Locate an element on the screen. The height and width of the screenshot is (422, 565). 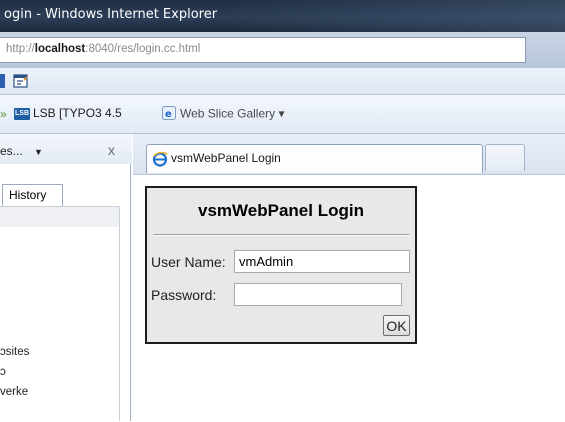
list-item: ɔsites is located at coordinates (14, 352).